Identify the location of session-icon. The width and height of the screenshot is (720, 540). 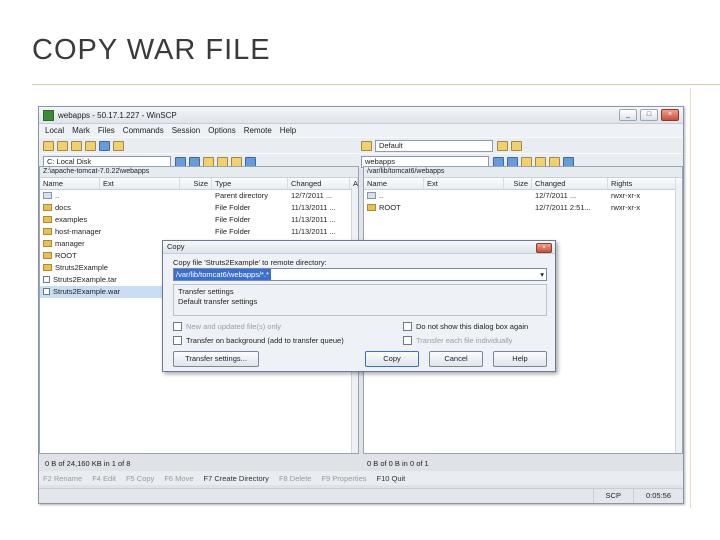
(366, 145).